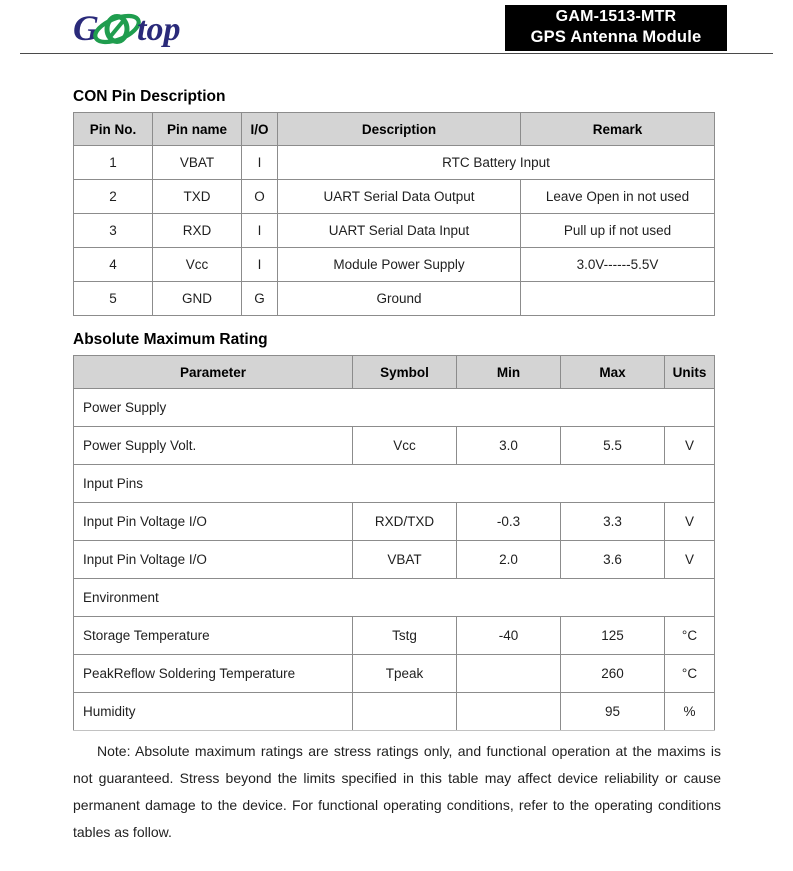  Describe the element at coordinates (259, 129) in the screenshot. I see `column-header-io: I/O` at that location.